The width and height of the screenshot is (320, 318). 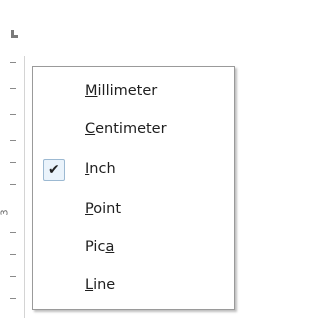 I want to click on menu-item-inch: ✔ Inch, so click(x=133, y=171).